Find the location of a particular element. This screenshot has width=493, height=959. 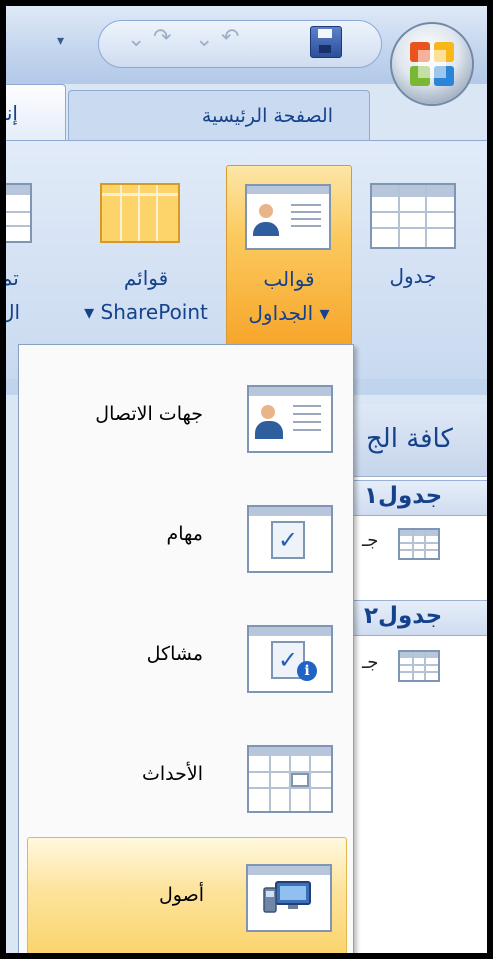

tab-home-label: الصفحة الرئيسية is located at coordinates (267, 116).